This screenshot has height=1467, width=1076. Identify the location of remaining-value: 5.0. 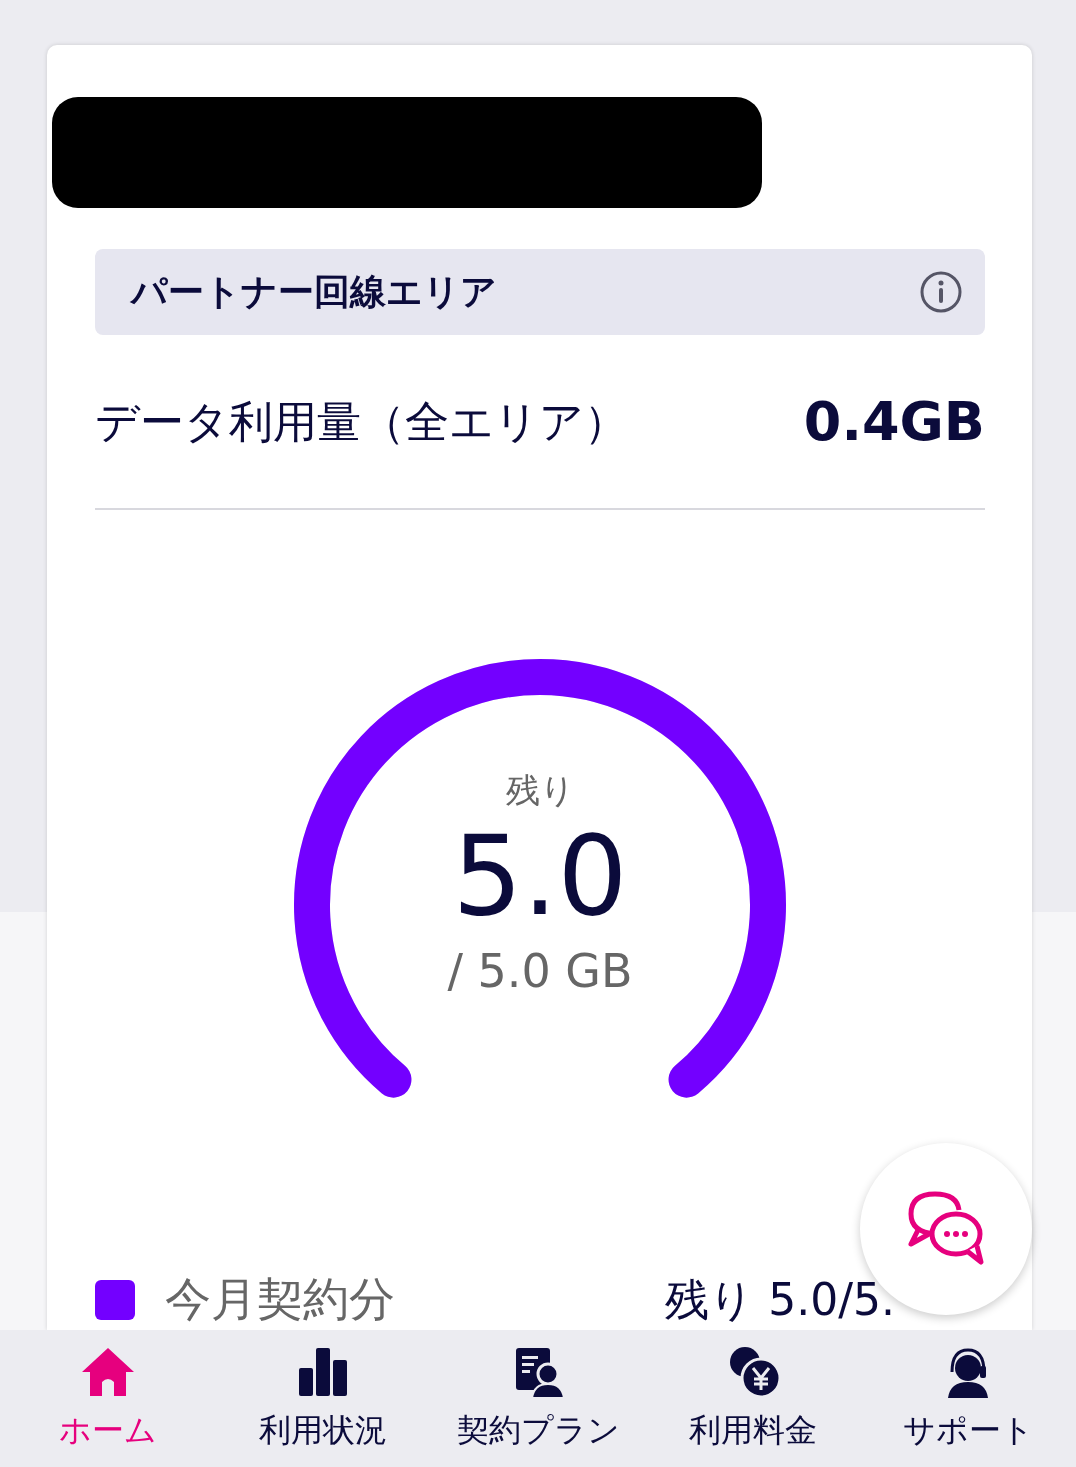
(540, 876).